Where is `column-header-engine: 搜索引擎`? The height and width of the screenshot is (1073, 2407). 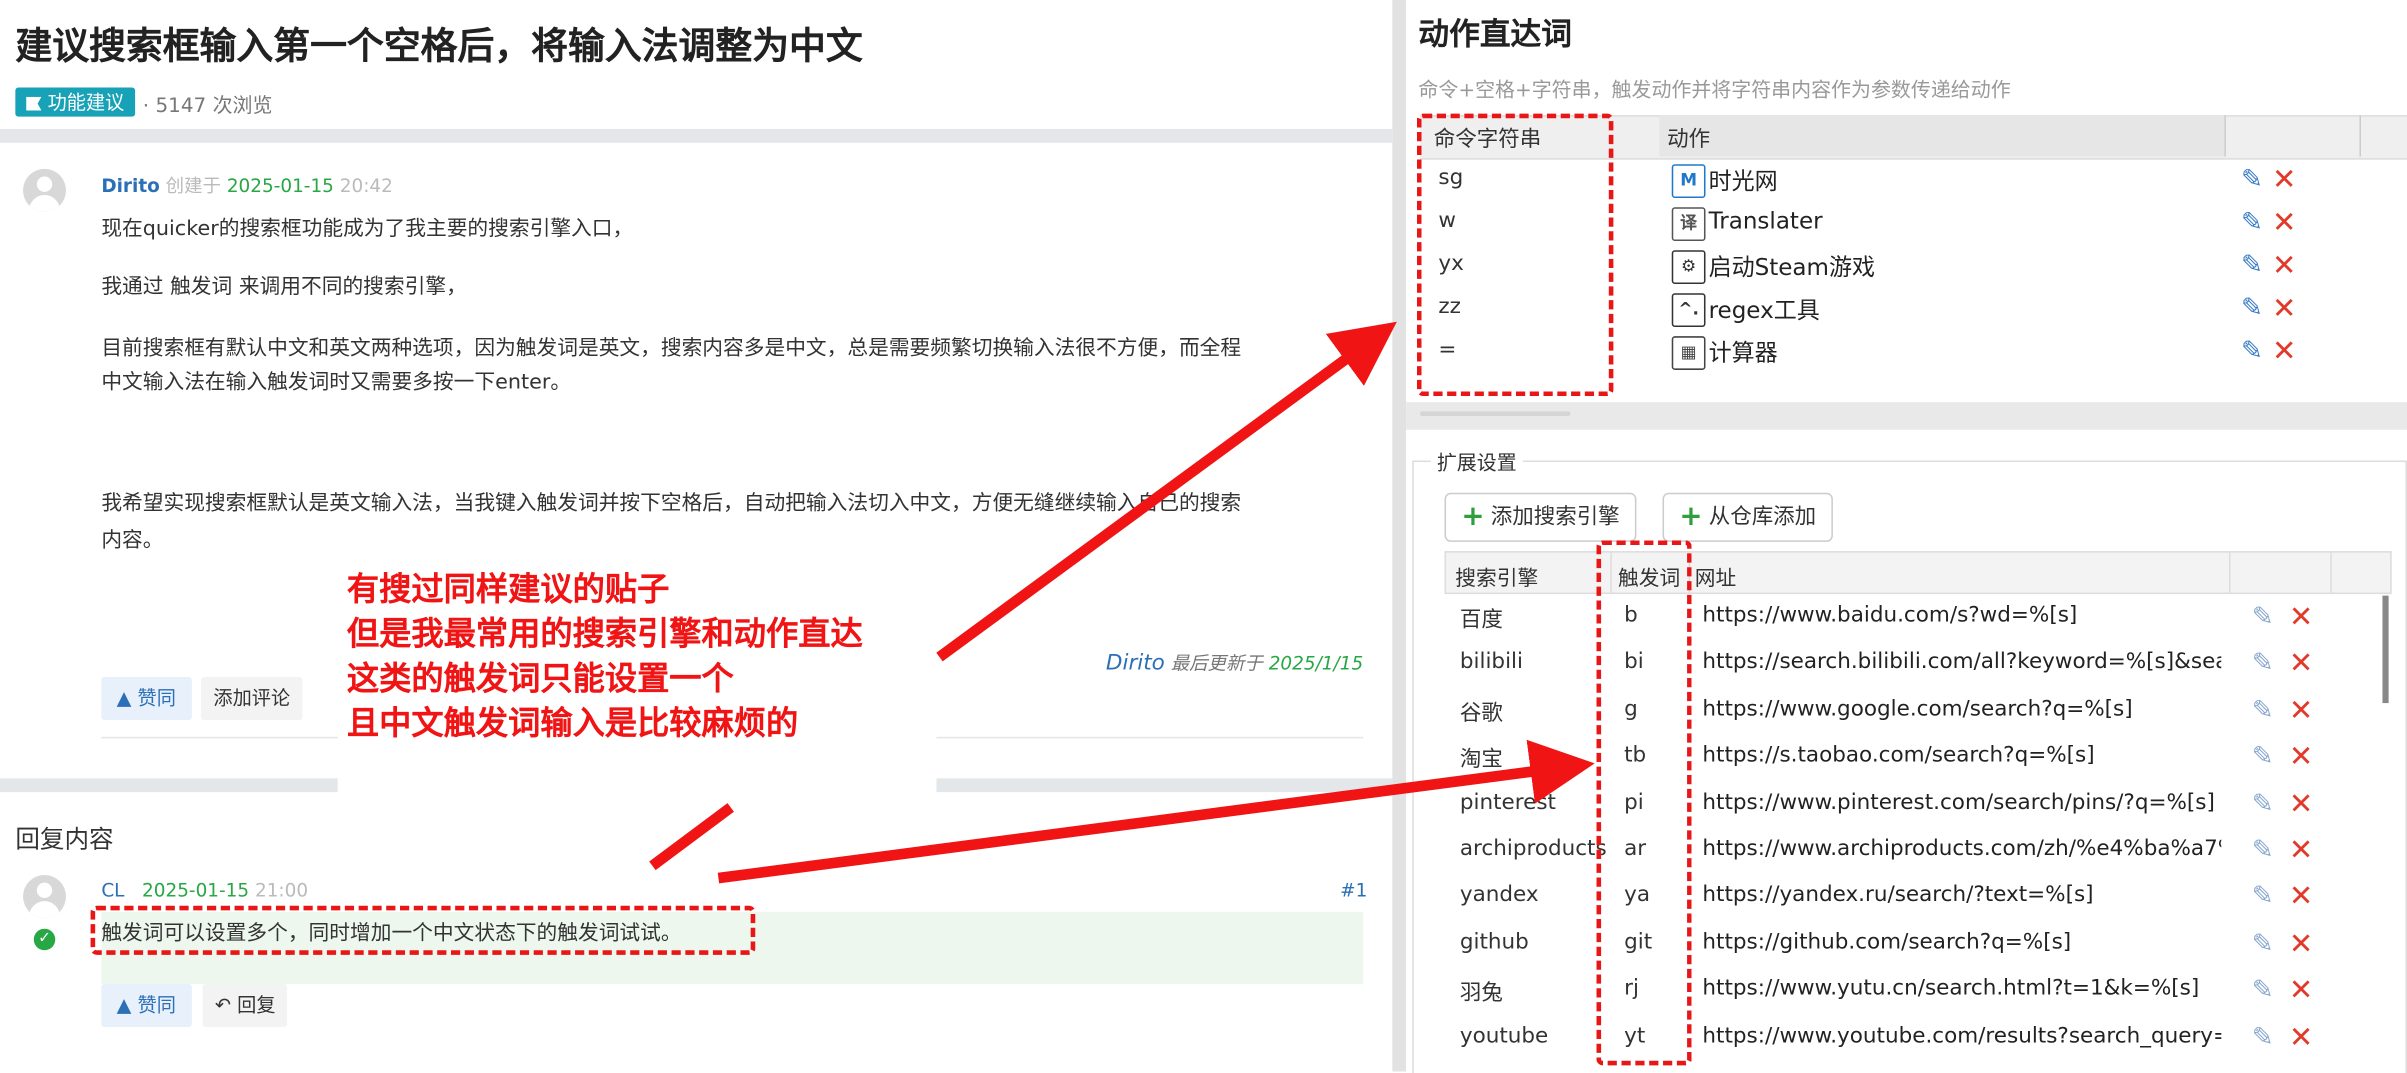
column-header-engine: 搜索引擎 is located at coordinates (1496, 575).